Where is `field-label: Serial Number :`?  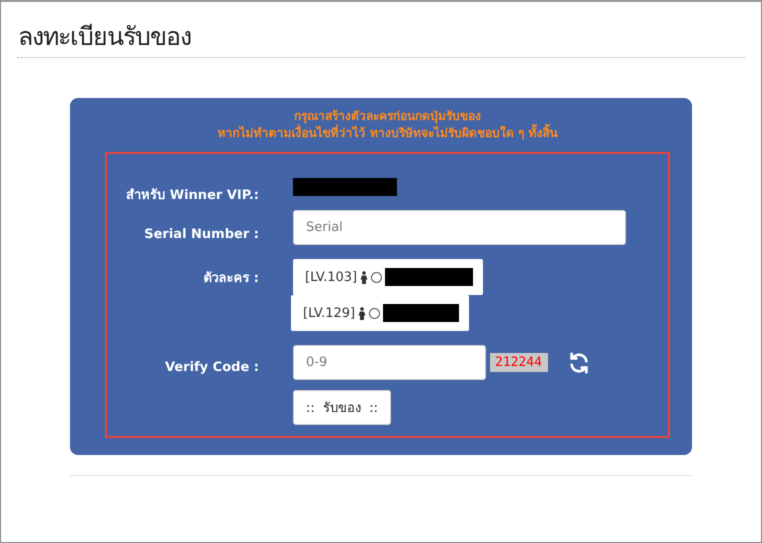
field-label: Serial Number : is located at coordinates (201, 234).